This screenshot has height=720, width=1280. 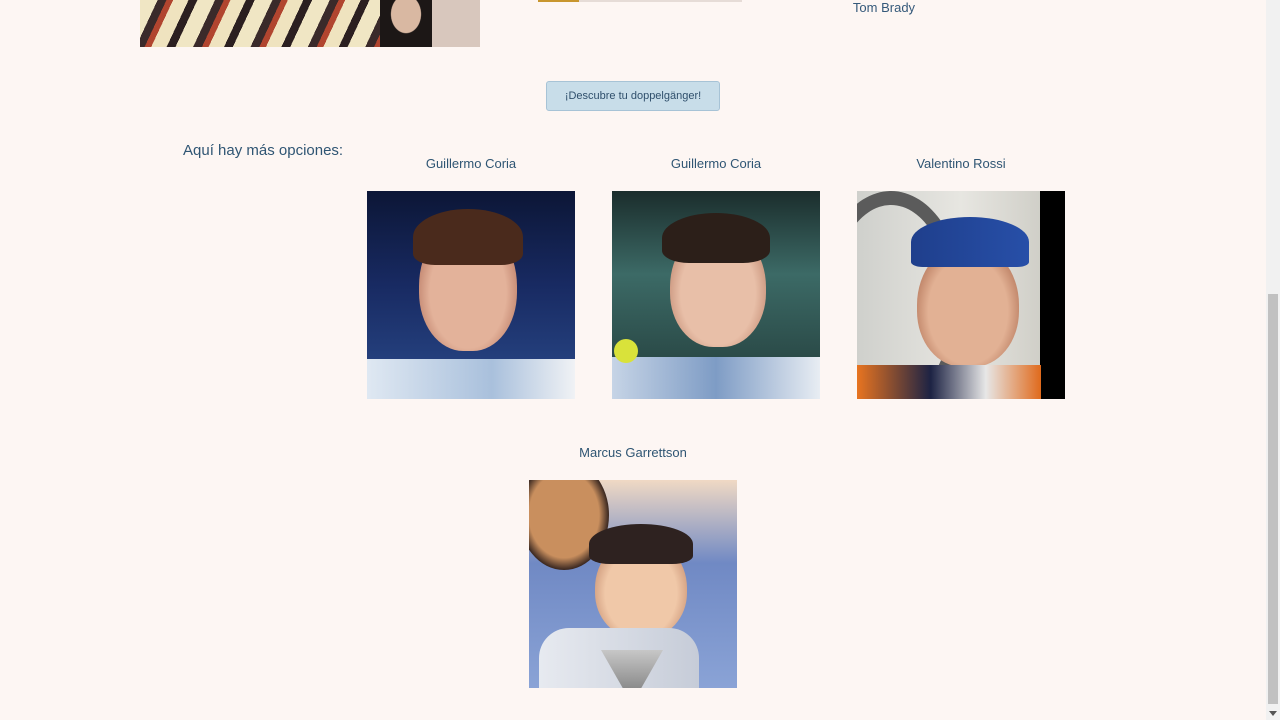 What do you see at coordinates (626, 351) in the screenshot?
I see `tennis-ball` at bounding box center [626, 351].